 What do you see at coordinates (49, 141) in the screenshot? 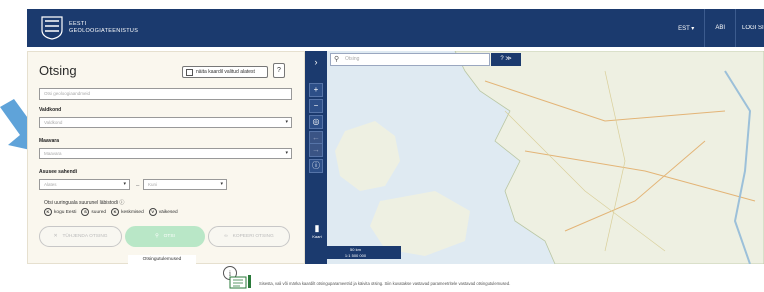
I see `county-label: Maavara` at bounding box center [49, 141].